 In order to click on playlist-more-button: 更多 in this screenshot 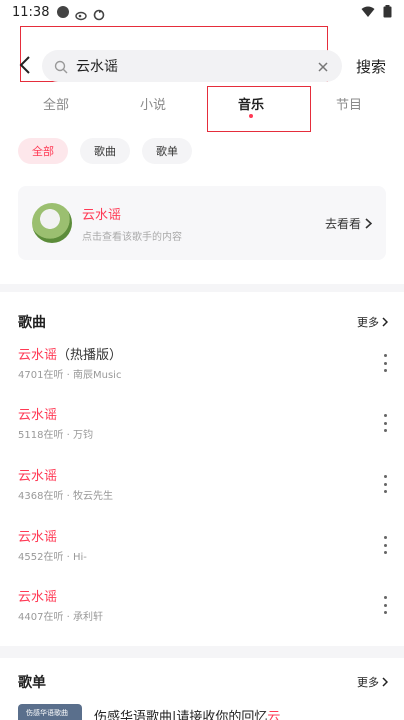, I will do `click(372, 682)`.